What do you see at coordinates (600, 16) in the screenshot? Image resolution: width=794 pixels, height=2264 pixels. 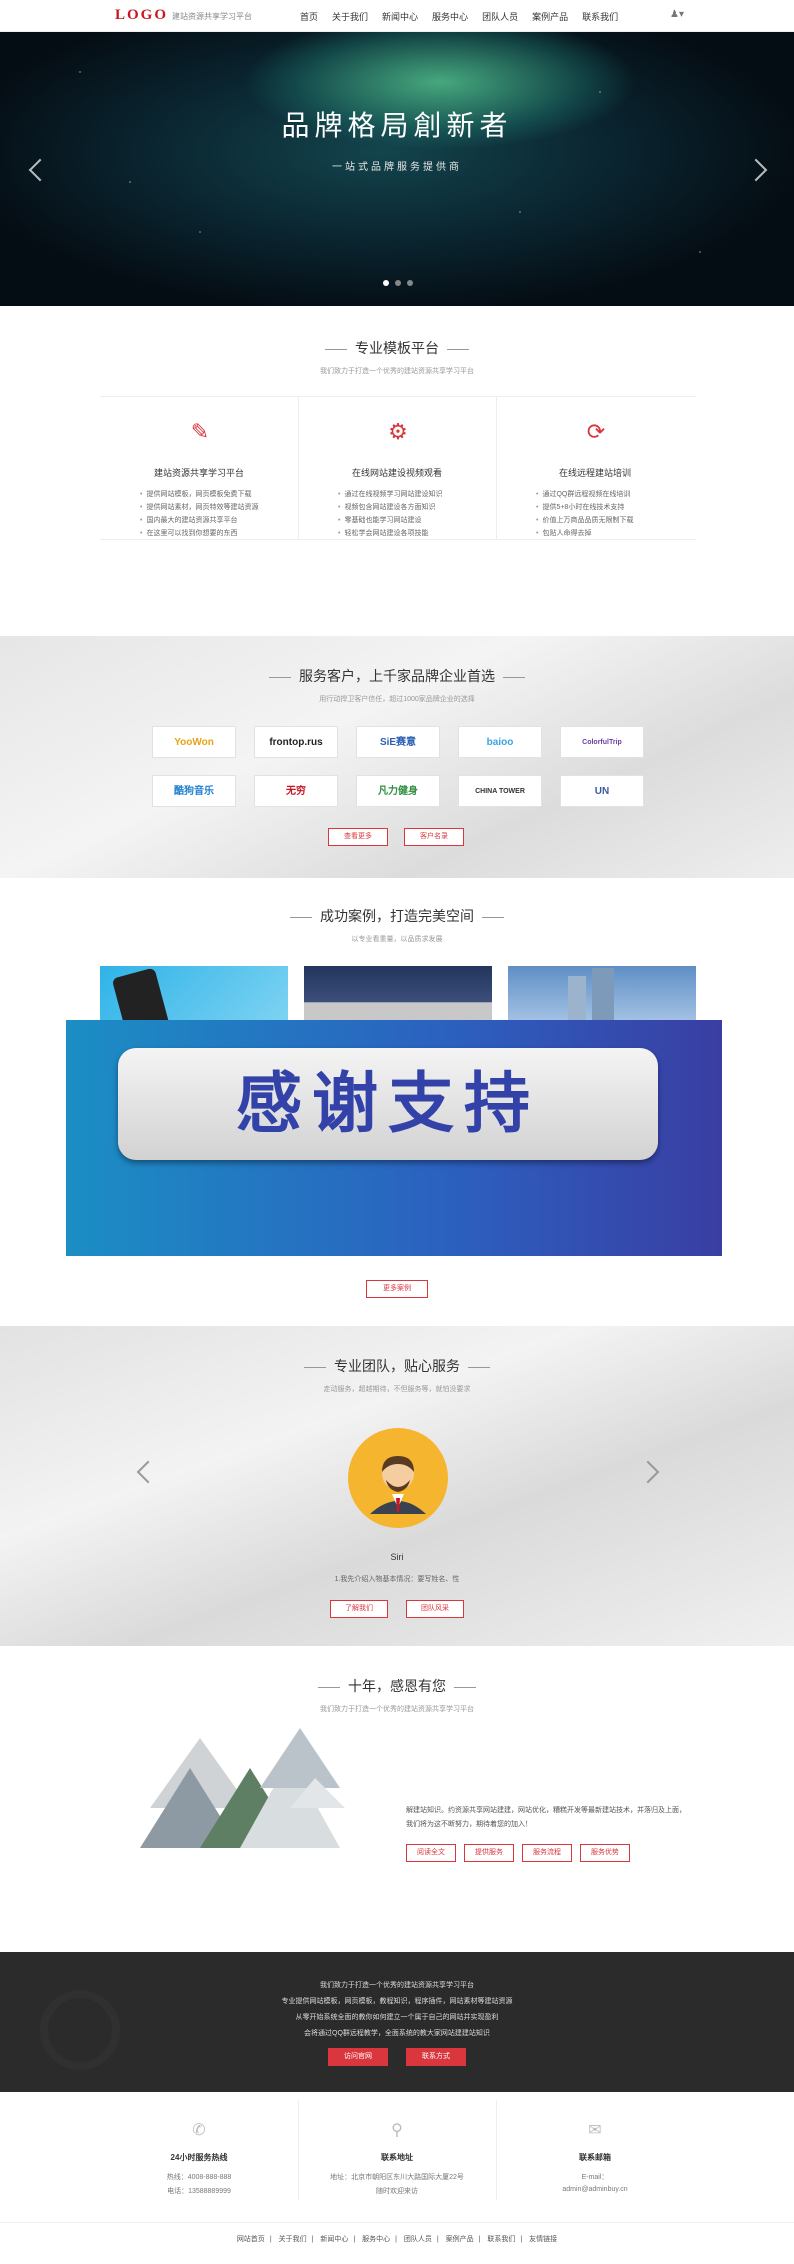 I see `nav-item-contact: 联系我们` at bounding box center [600, 16].